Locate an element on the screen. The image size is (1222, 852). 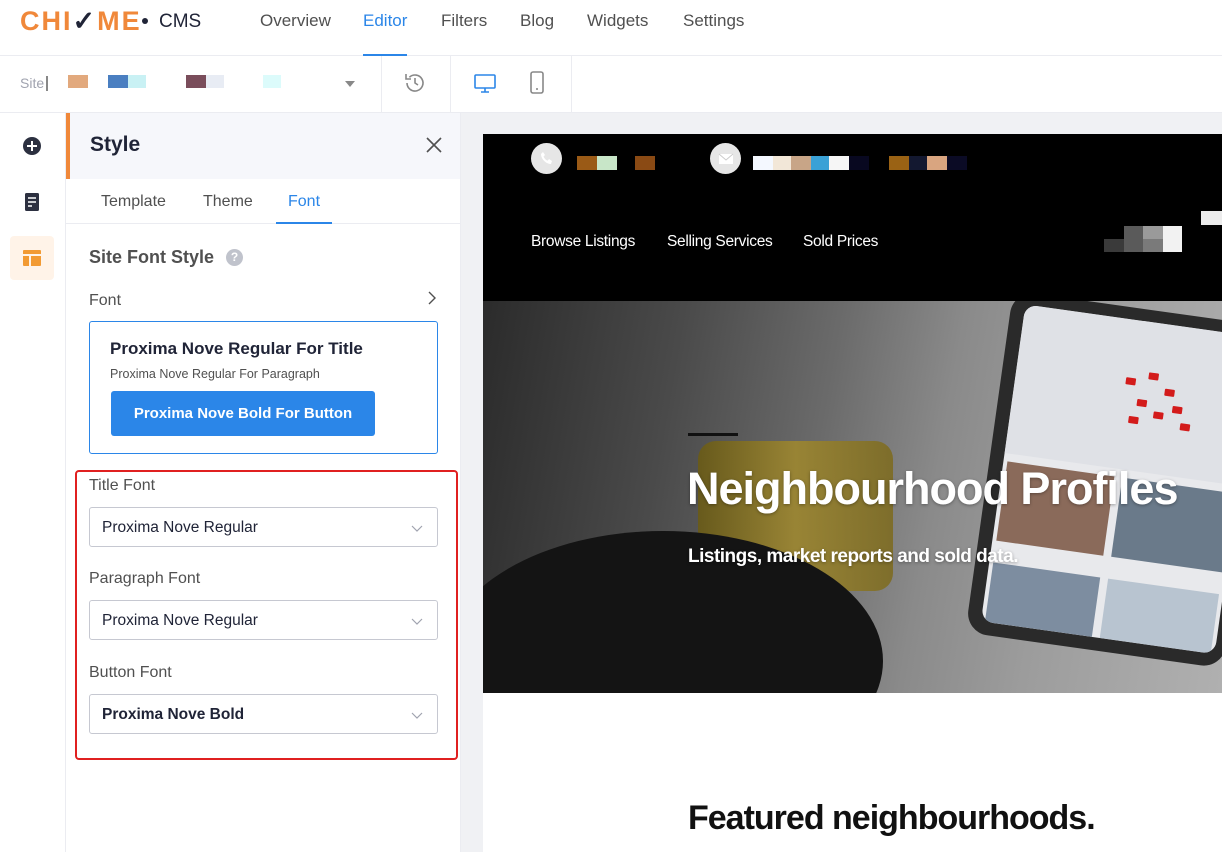
tab-theme: Theme is located at coordinates (228, 208).